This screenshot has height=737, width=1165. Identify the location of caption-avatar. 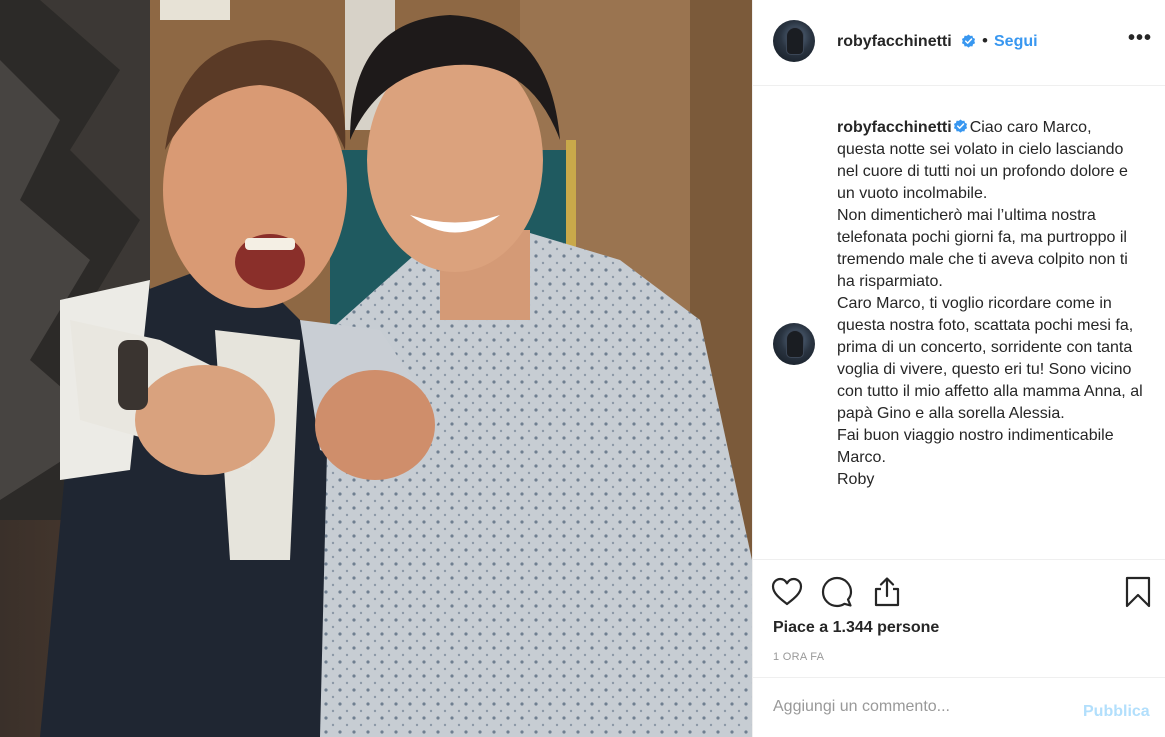
(794, 344).